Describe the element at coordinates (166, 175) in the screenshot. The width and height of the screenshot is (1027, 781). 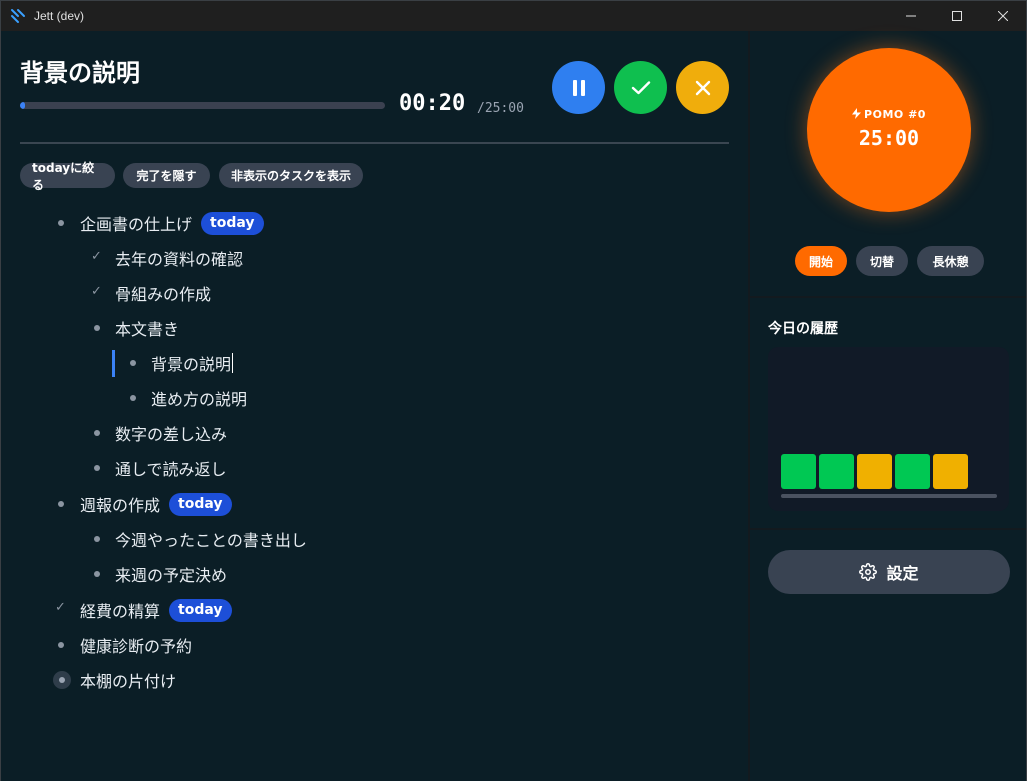
I see `hide-done-button: 完了を隠す` at that location.